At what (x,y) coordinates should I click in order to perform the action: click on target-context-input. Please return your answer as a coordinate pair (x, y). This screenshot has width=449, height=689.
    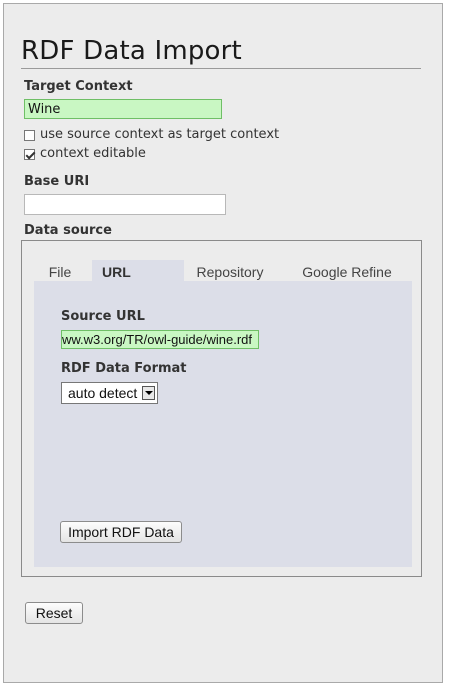
    Looking at the image, I should click on (123, 109).